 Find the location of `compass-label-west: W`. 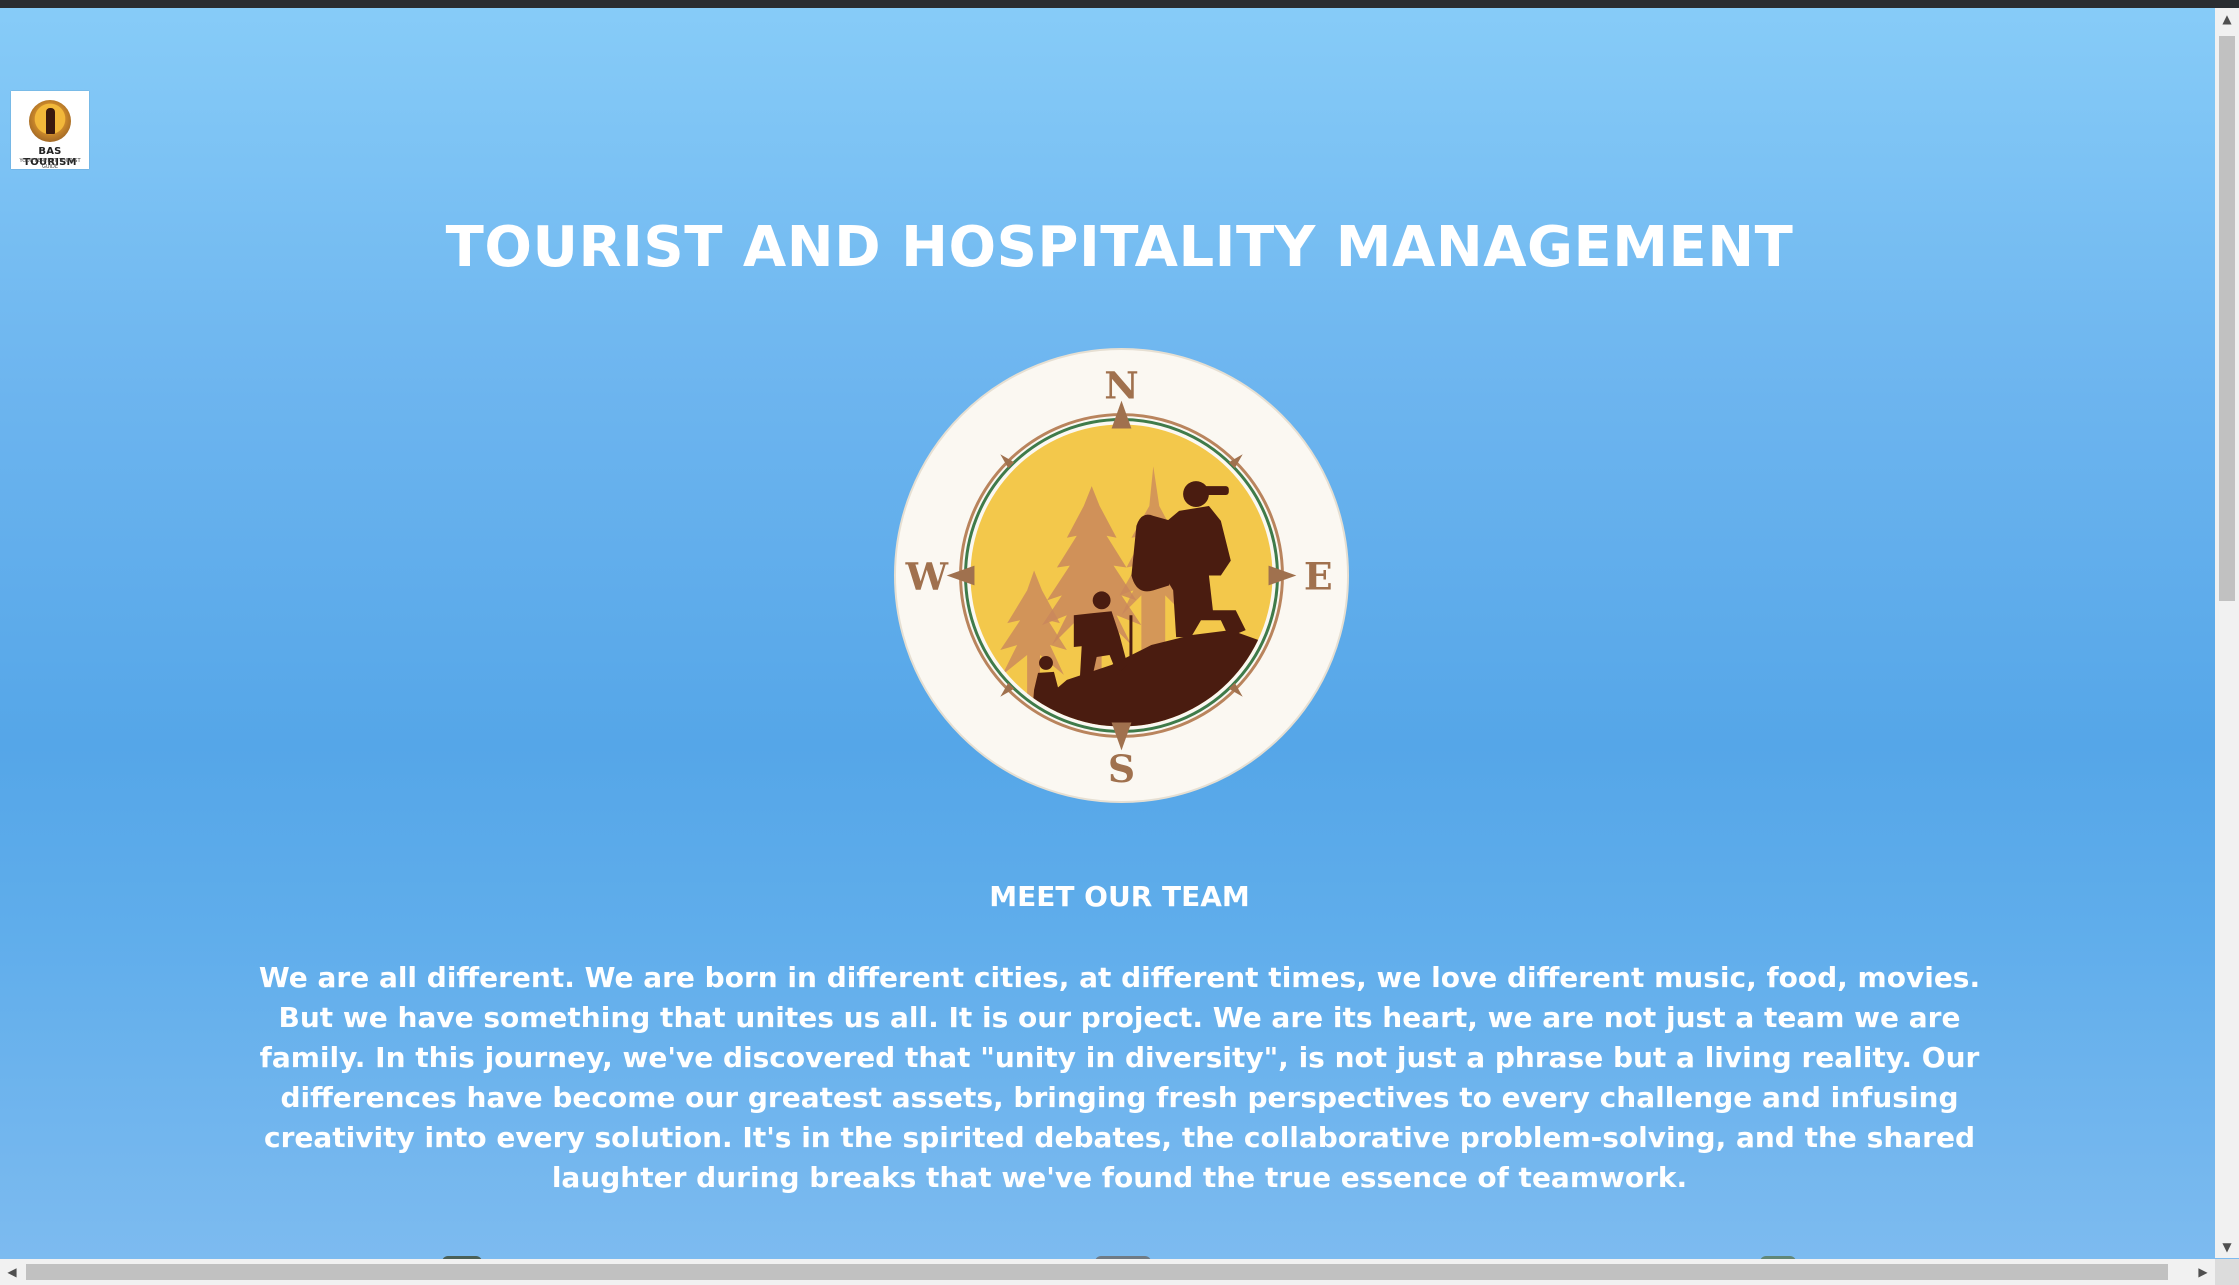

compass-label-west: W is located at coordinates (927, 576).